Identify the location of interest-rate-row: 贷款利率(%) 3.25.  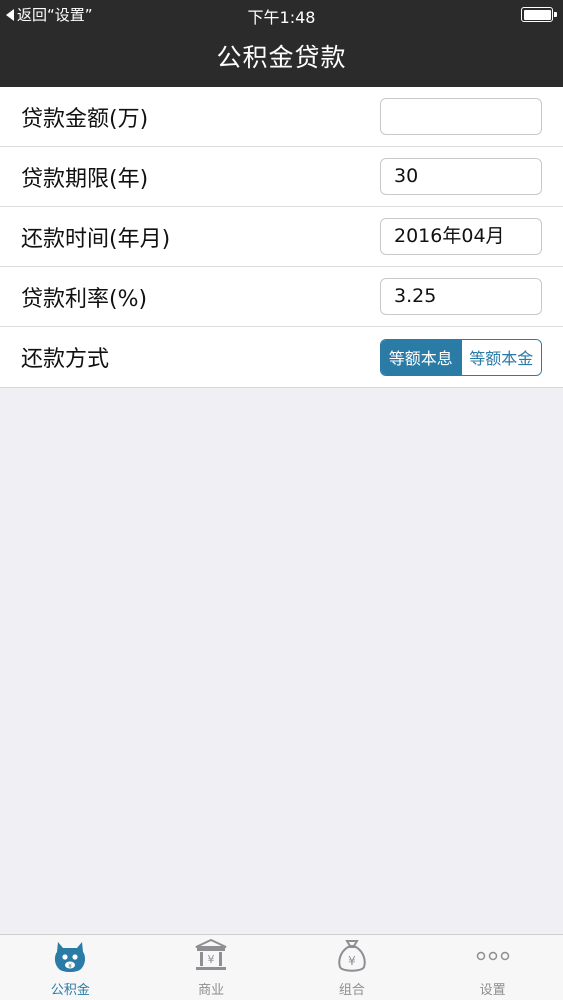
(281, 297).